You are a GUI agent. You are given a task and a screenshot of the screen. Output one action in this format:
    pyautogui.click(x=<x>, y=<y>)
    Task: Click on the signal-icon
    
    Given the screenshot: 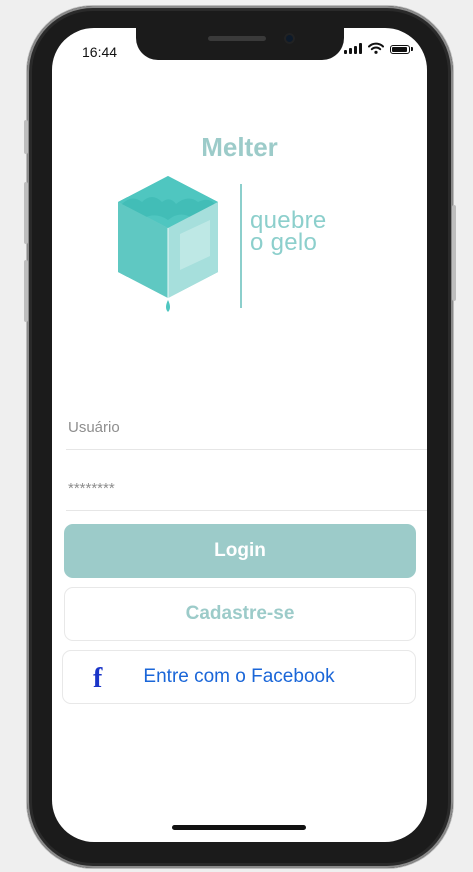 What is the action you would take?
    pyautogui.click(x=353, y=48)
    